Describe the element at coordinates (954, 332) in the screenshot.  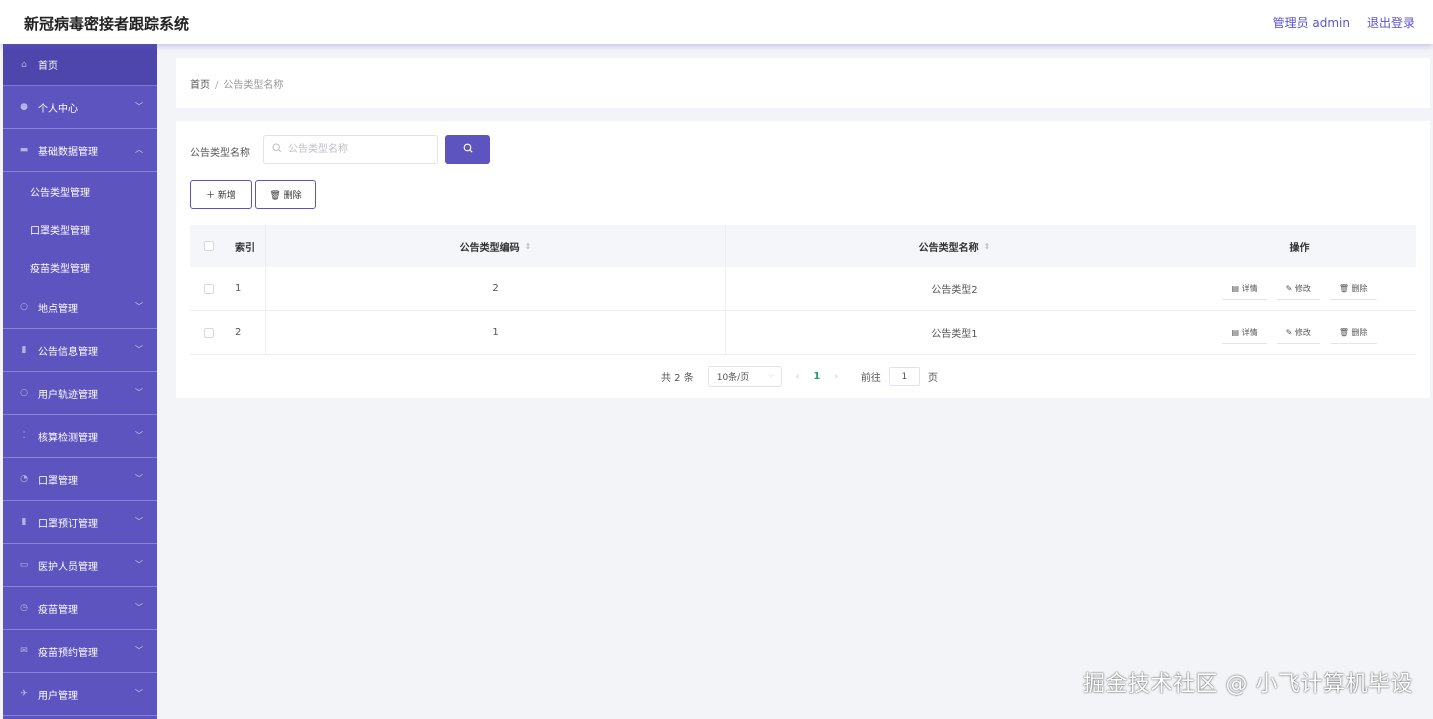
I see `row-name: 公告类型1` at that location.